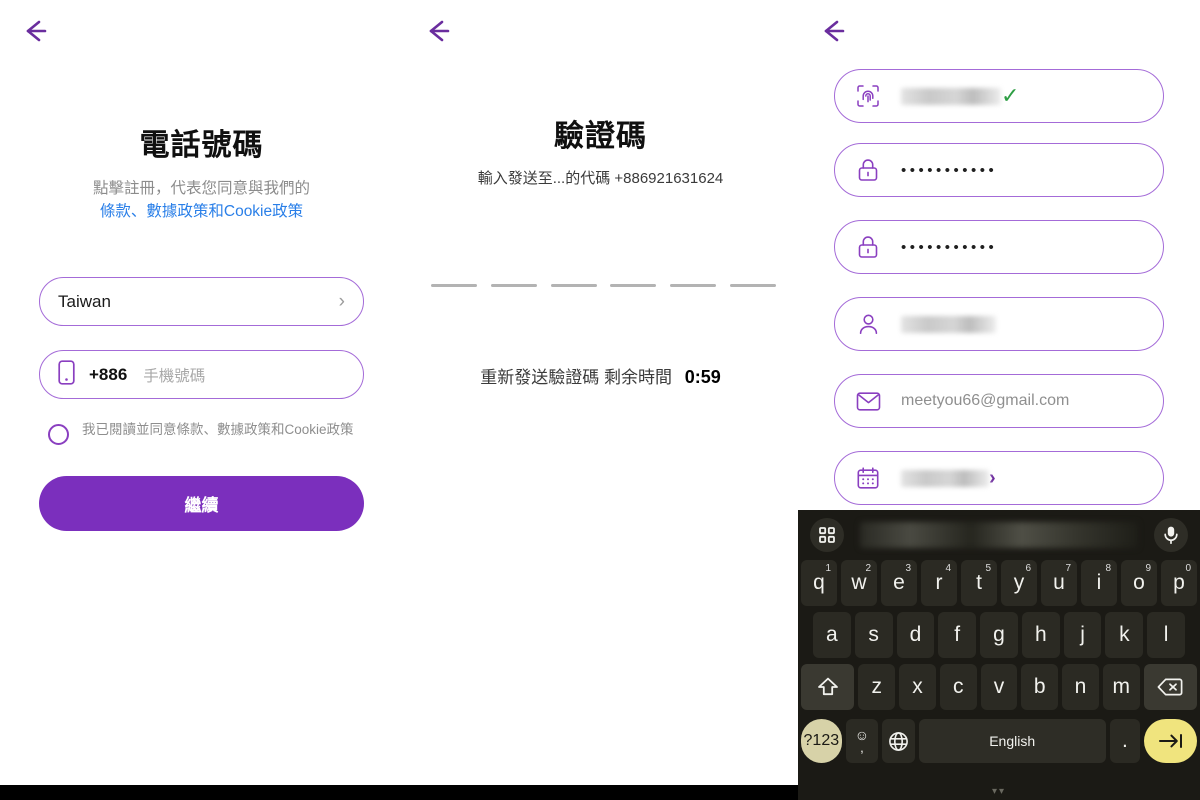 The height and width of the screenshot is (800, 1200). Describe the element at coordinates (827, 535) in the screenshot. I see `grid-icon` at that location.